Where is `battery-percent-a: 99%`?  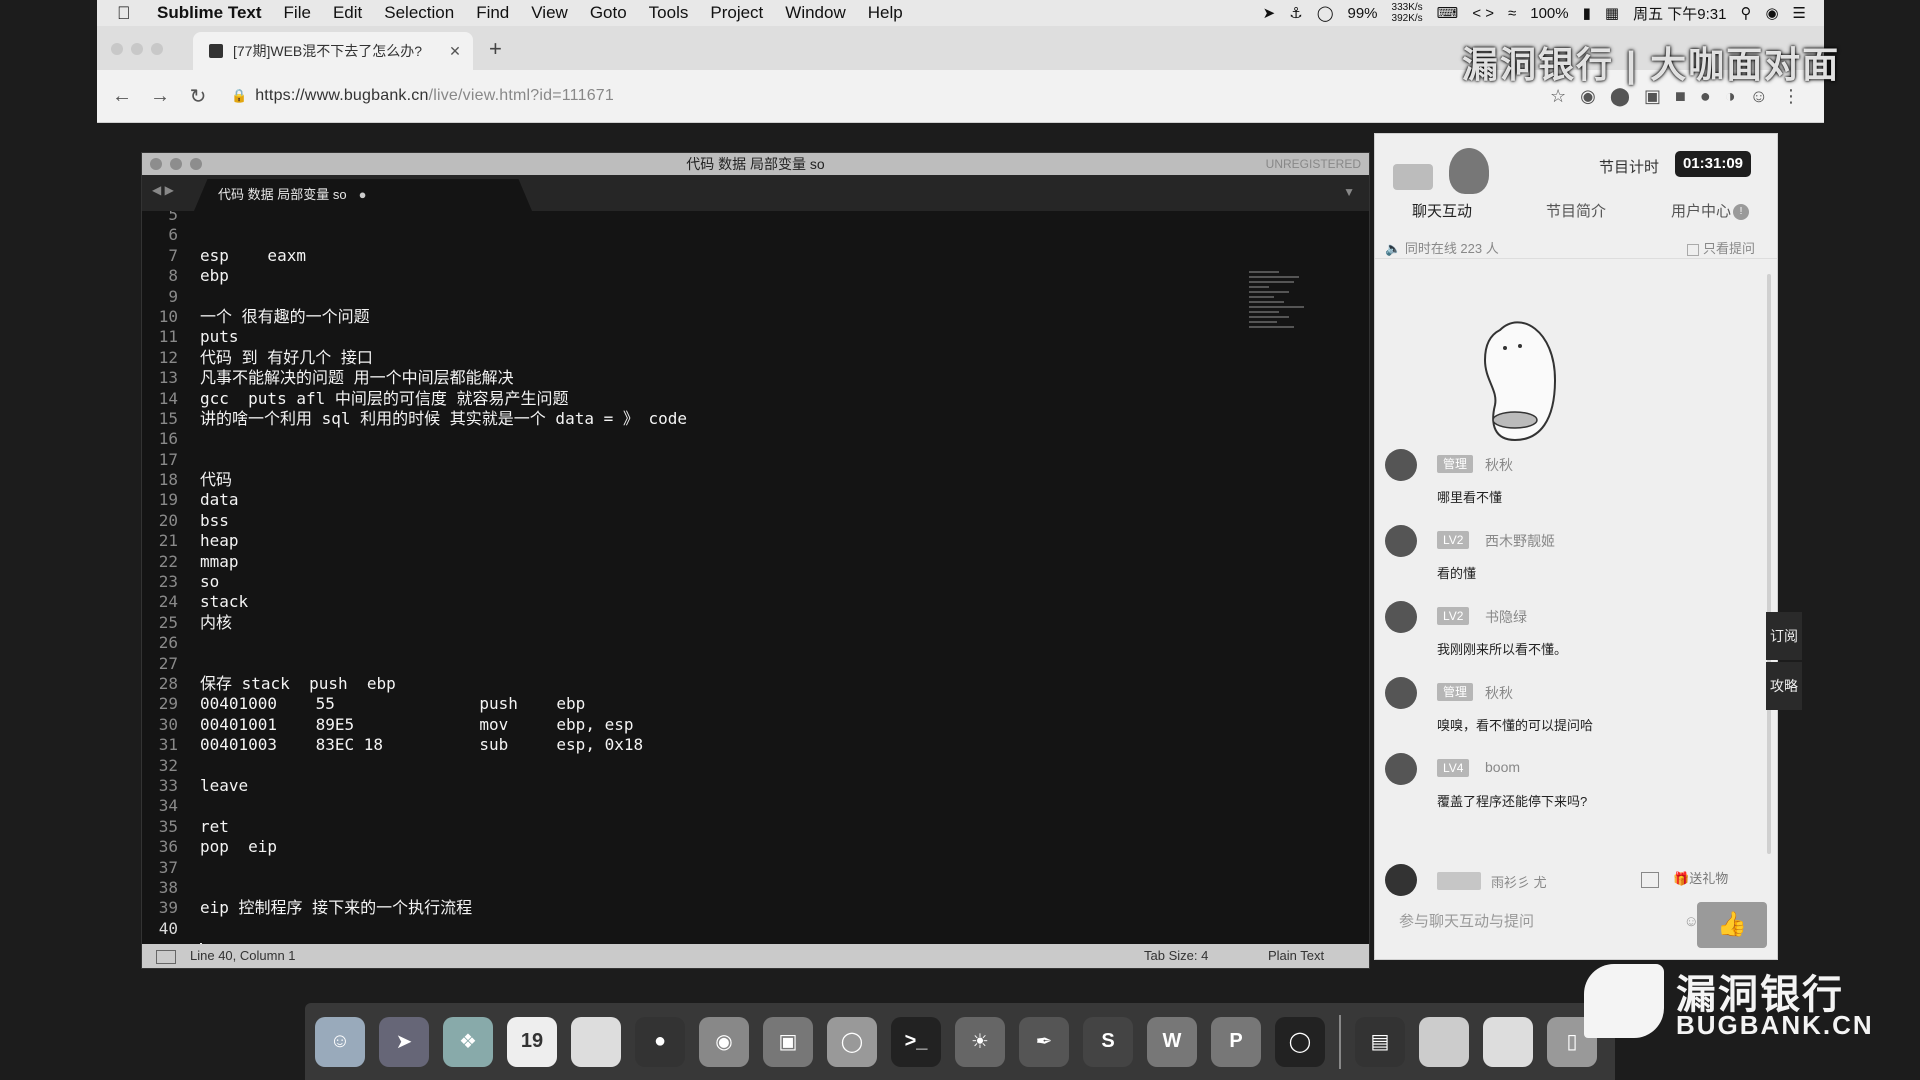
battery-percent-a: 99% is located at coordinates (1363, 13).